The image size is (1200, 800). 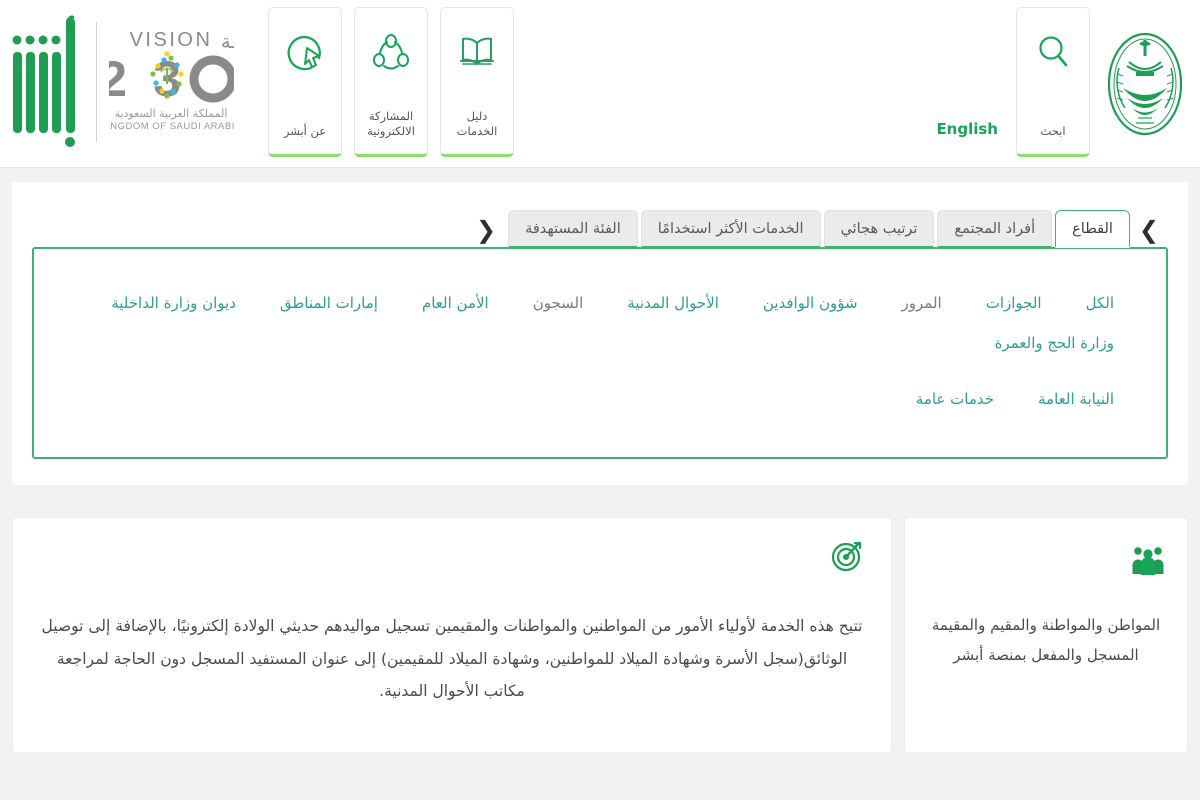 I want to click on saudi-ministry-of-interior-emblem-icon, so click(x=1145, y=84).